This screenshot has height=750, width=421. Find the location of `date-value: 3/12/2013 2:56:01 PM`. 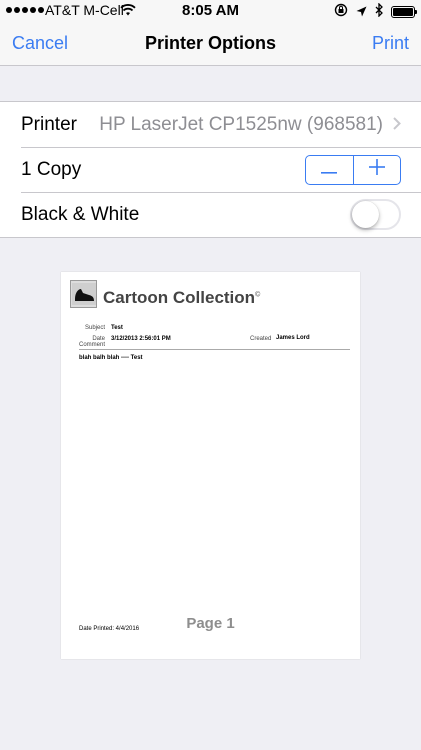

date-value: 3/12/2013 2:56:01 PM is located at coordinates (141, 339).